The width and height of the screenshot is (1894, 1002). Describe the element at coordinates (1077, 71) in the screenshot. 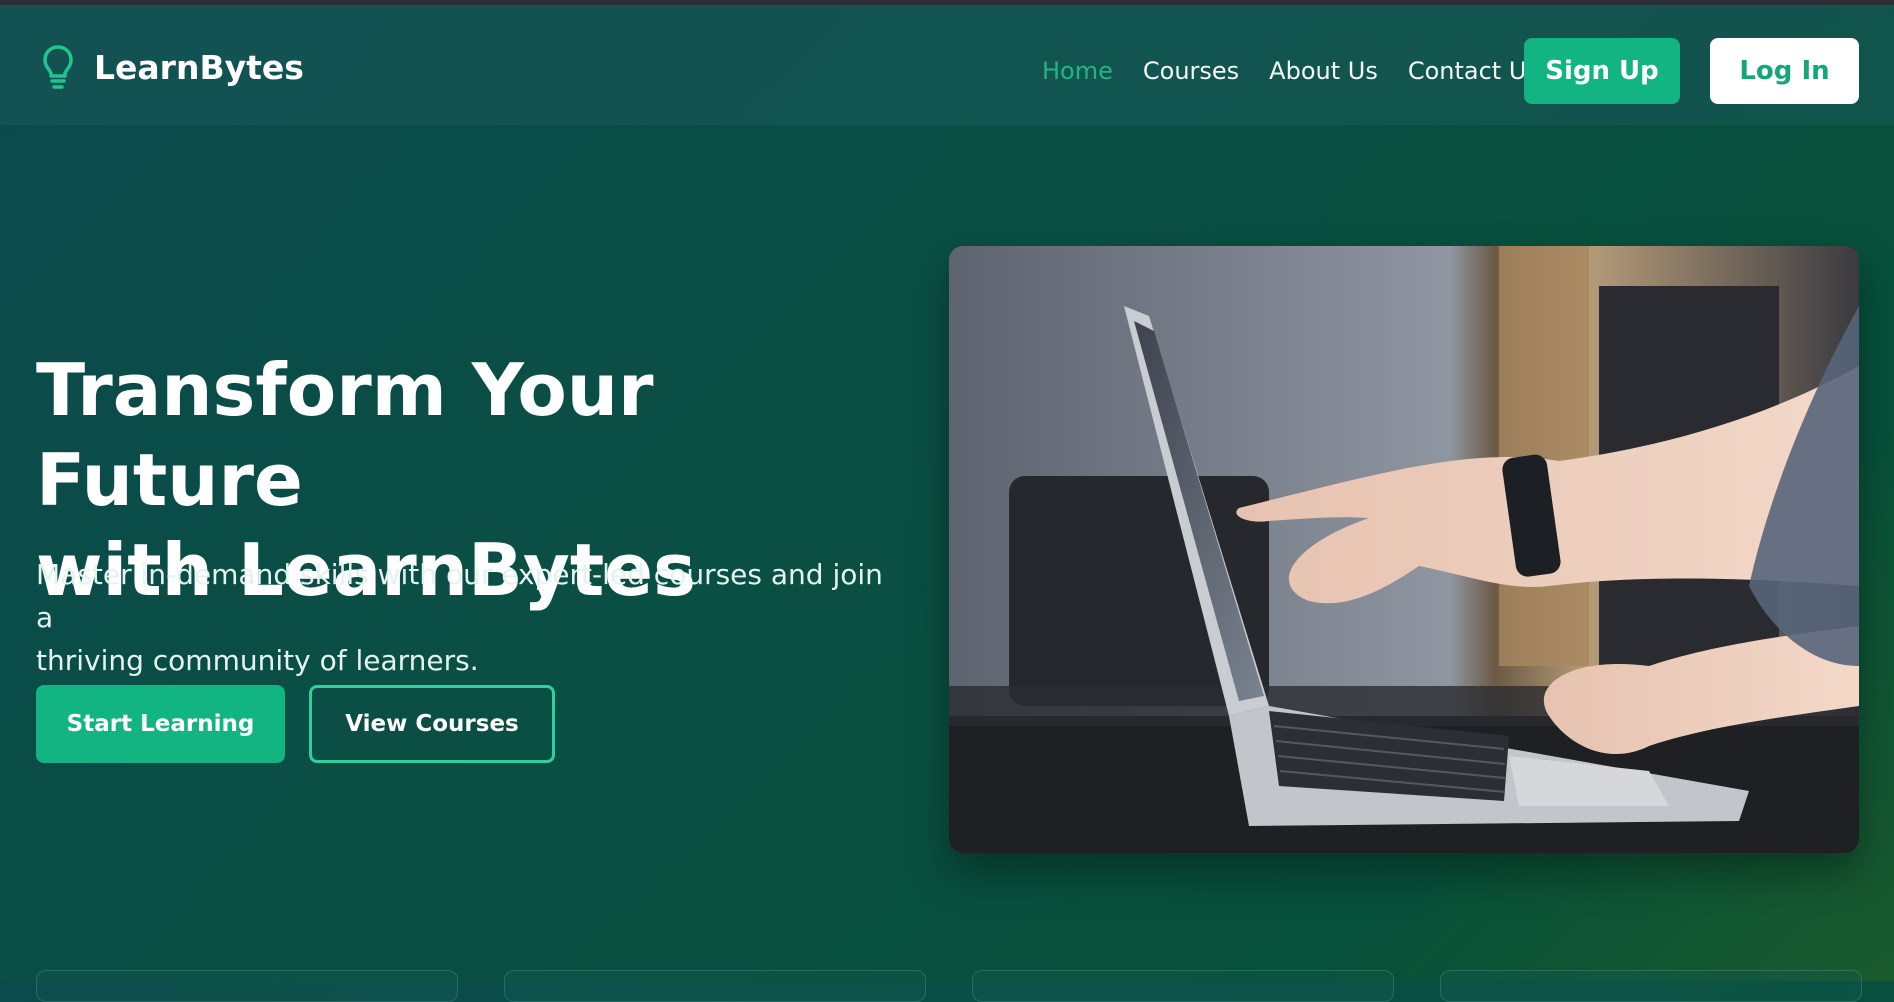

I see `nav-link-home: Home` at that location.